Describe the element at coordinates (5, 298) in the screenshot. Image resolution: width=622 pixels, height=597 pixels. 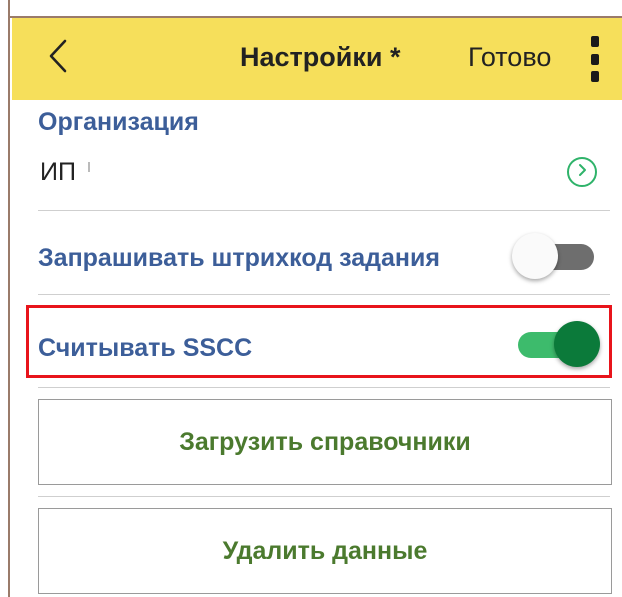
I see `window-frame-left` at that location.